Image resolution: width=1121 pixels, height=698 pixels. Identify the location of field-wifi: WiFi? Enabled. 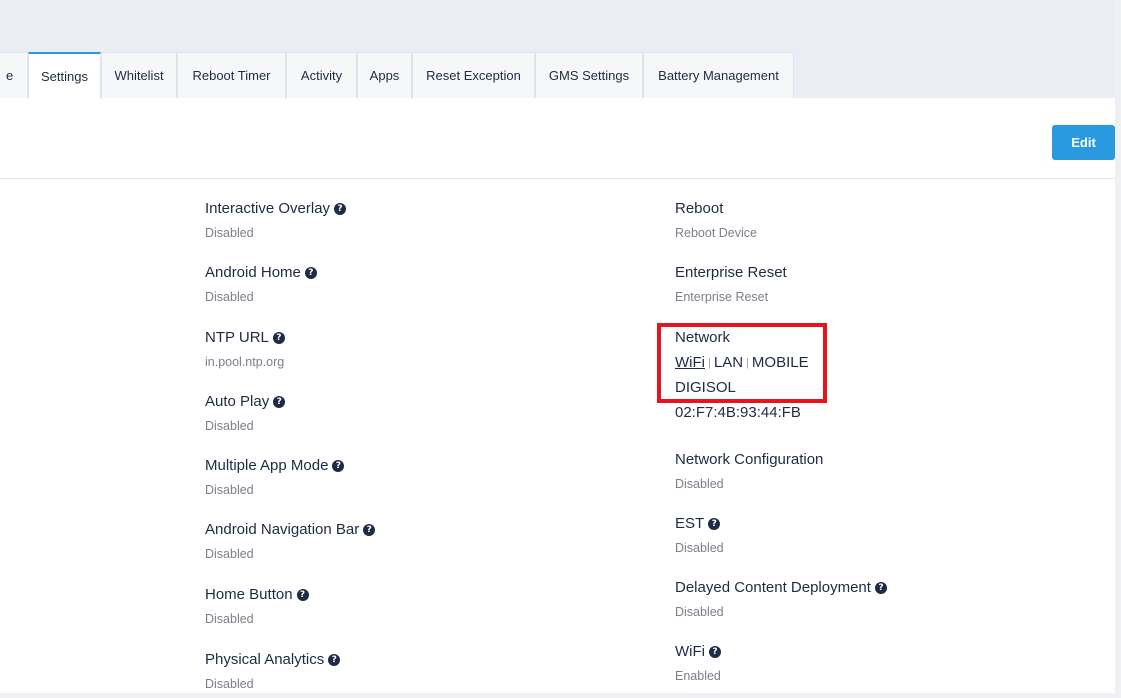
(698, 663).